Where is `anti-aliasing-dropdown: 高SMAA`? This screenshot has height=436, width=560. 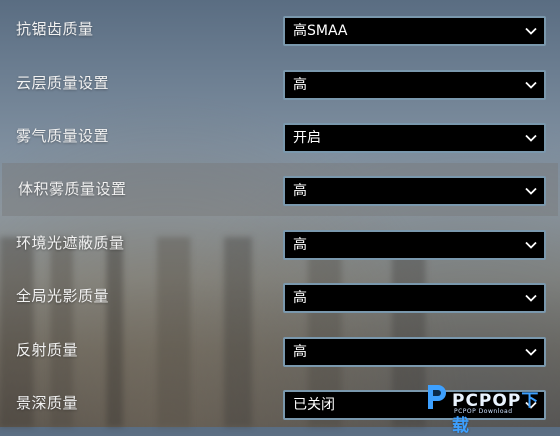 anti-aliasing-dropdown: 高SMAA is located at coordinates (414, 31).